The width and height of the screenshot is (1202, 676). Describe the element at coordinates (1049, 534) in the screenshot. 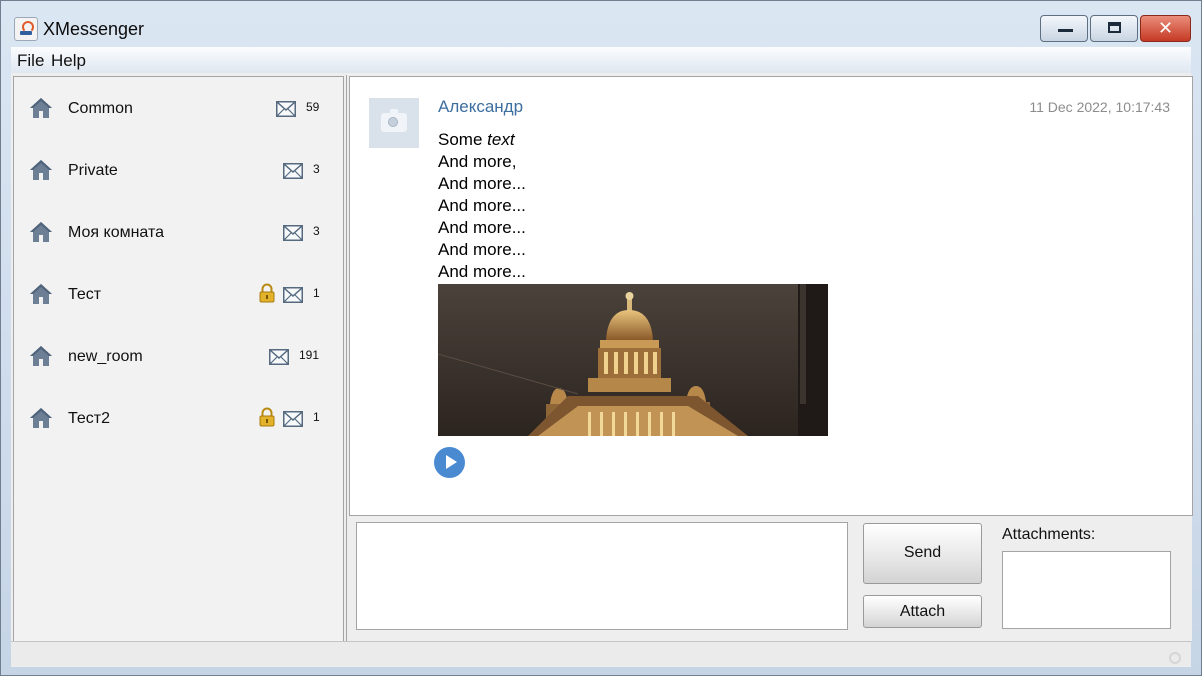

I see `attachments-label: Attachments:` at that location.